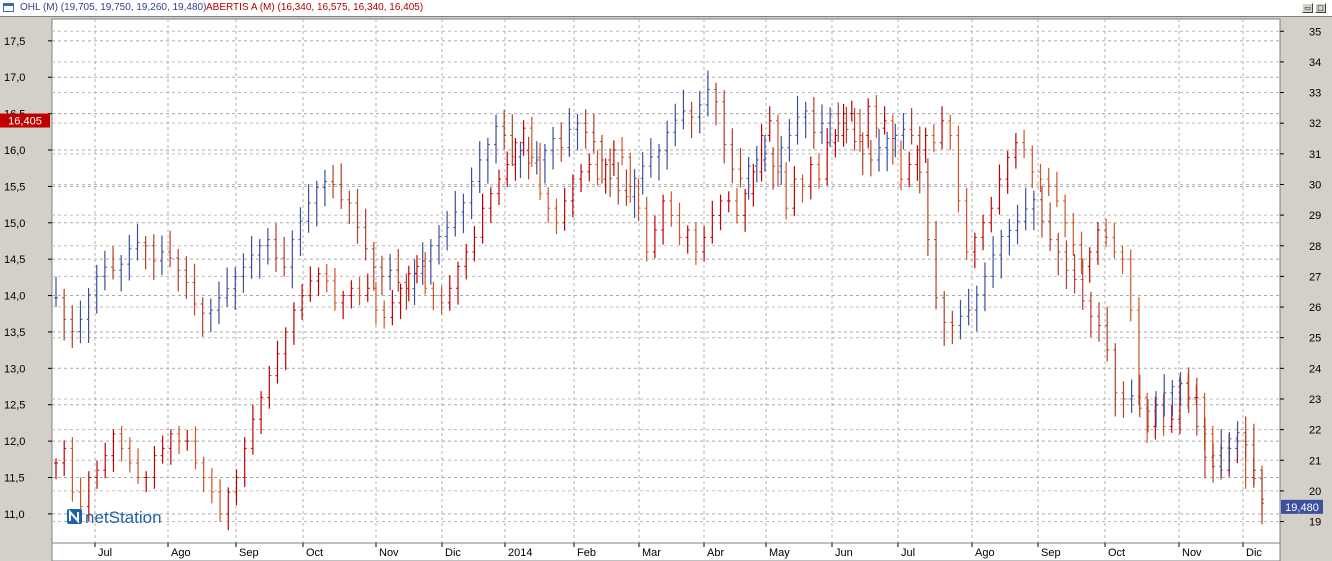 The width and height of the screenshot is (1332, 561). I want to click on left-tick-label: 17,5, so click(14, 42).